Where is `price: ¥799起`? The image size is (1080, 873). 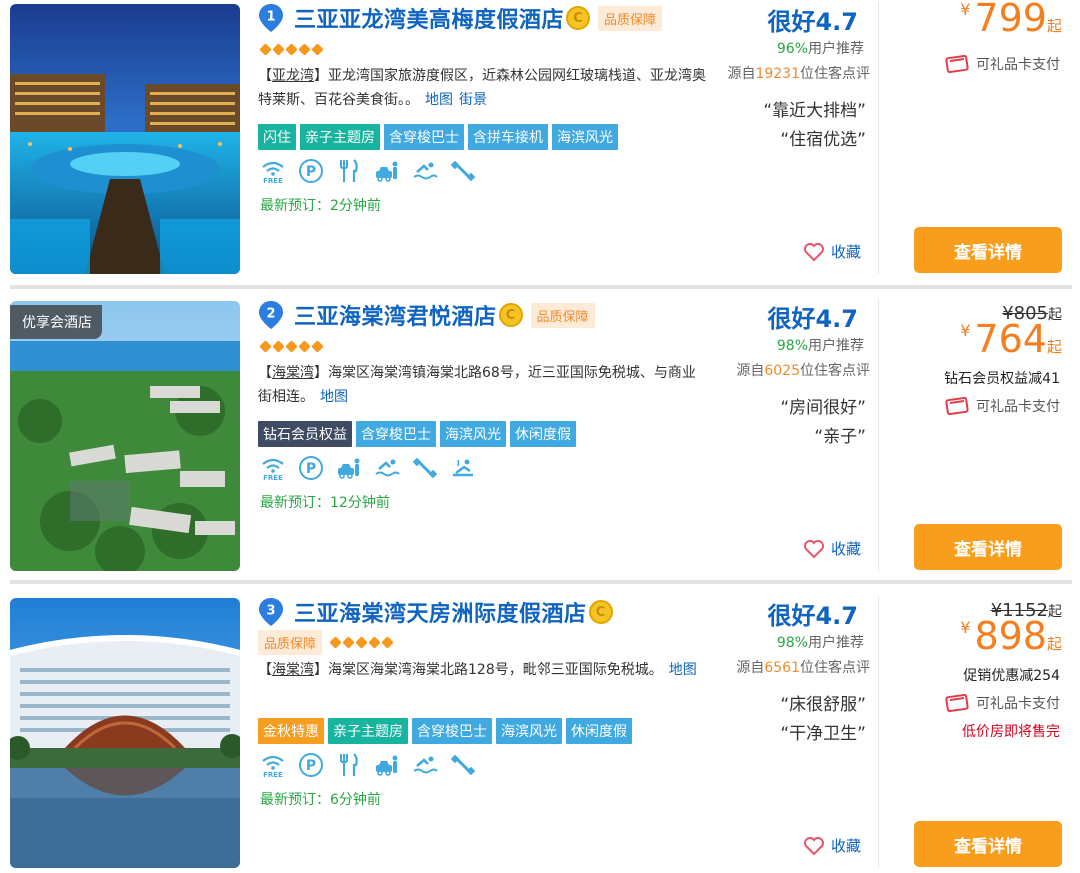
price: ¥799起 is located at coordinates (1011, 20).